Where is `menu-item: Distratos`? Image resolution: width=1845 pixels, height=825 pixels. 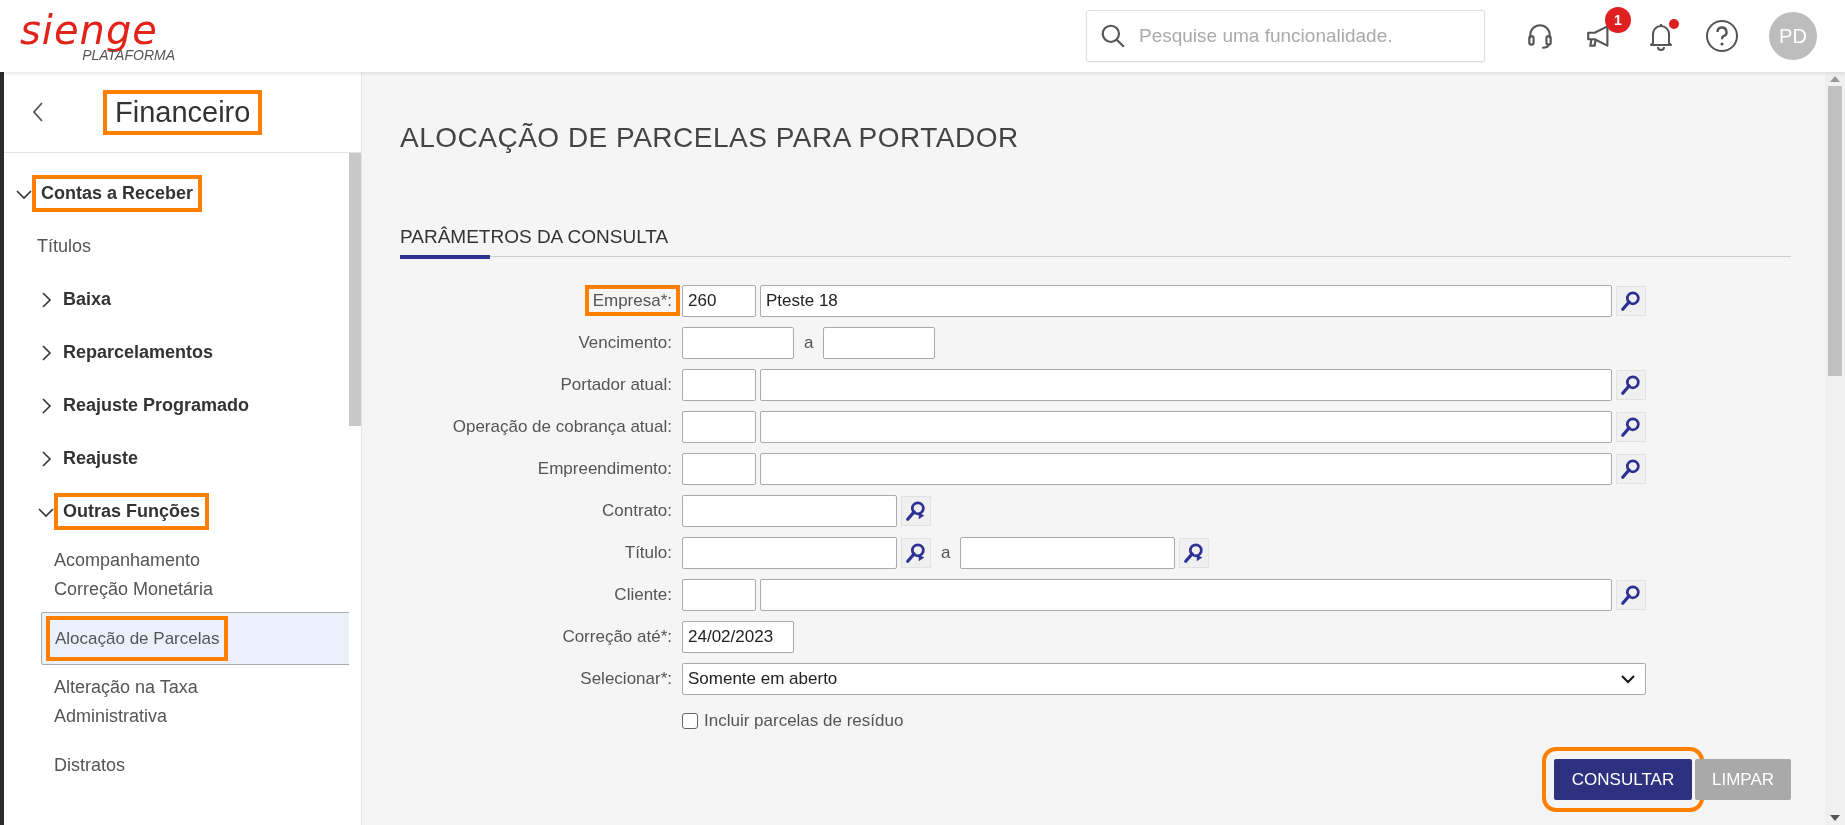 menu-item: Distratos is located at coordinates (194, 765).